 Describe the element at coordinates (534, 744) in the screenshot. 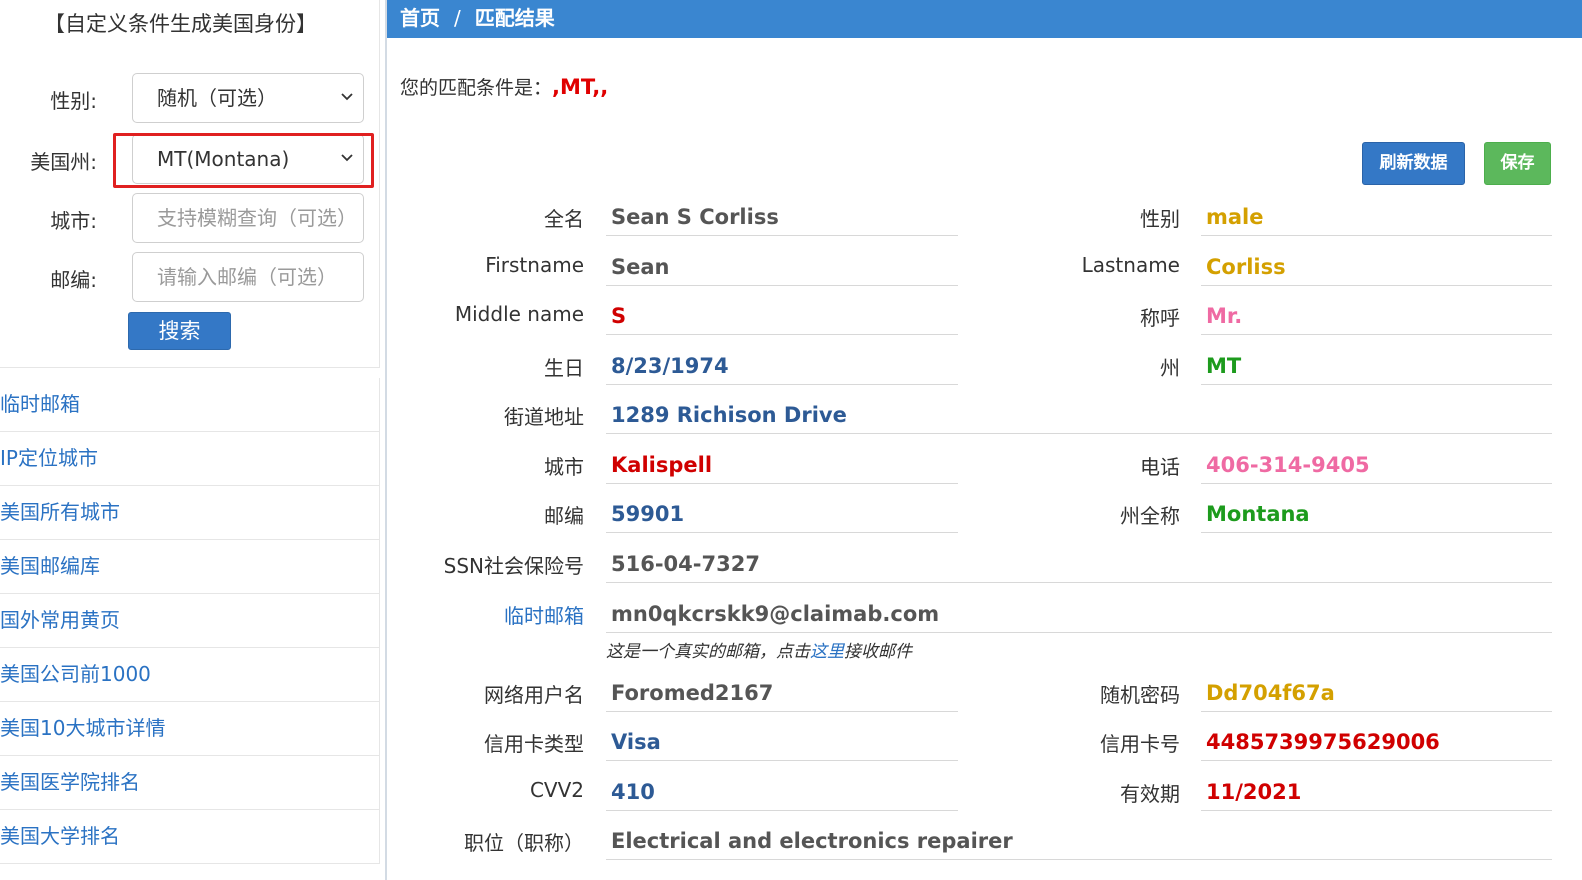

I see `card-type-label: 信用卡类型` at that location.